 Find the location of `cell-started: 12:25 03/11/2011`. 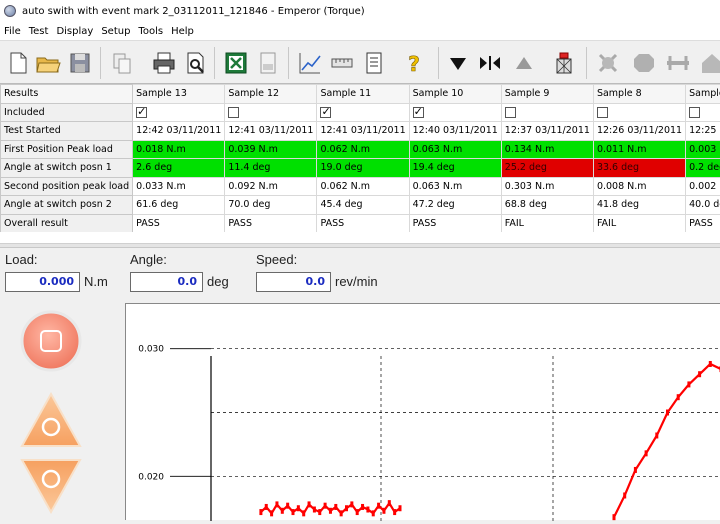

cell-started: 12:25 03/11/2011 is located at coordinates (703, 131).